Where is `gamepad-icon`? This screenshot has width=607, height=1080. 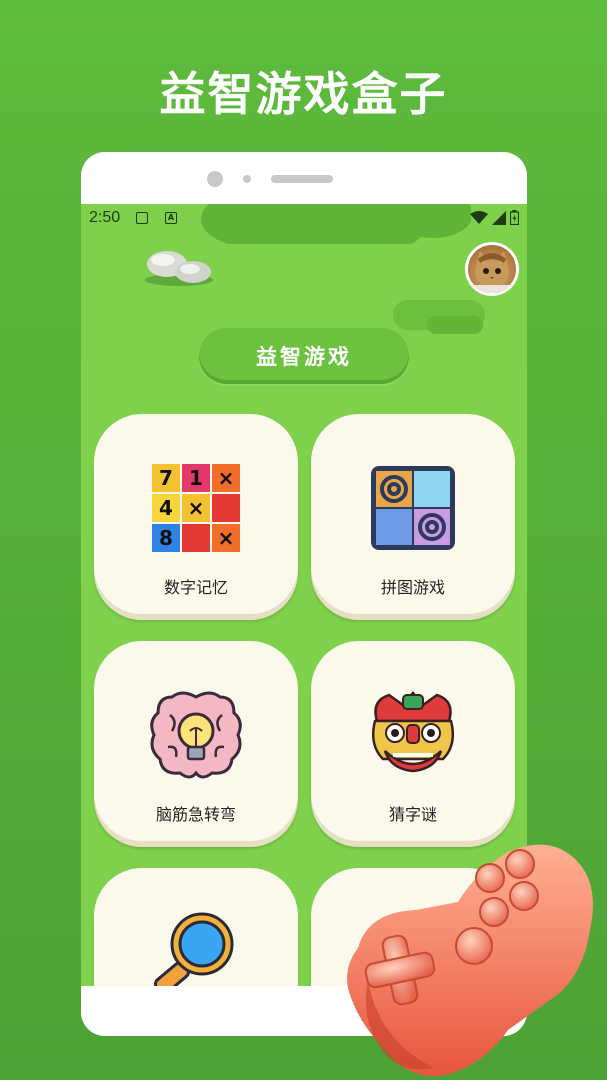
gamepad-icon is located at coordinates (470, 960).